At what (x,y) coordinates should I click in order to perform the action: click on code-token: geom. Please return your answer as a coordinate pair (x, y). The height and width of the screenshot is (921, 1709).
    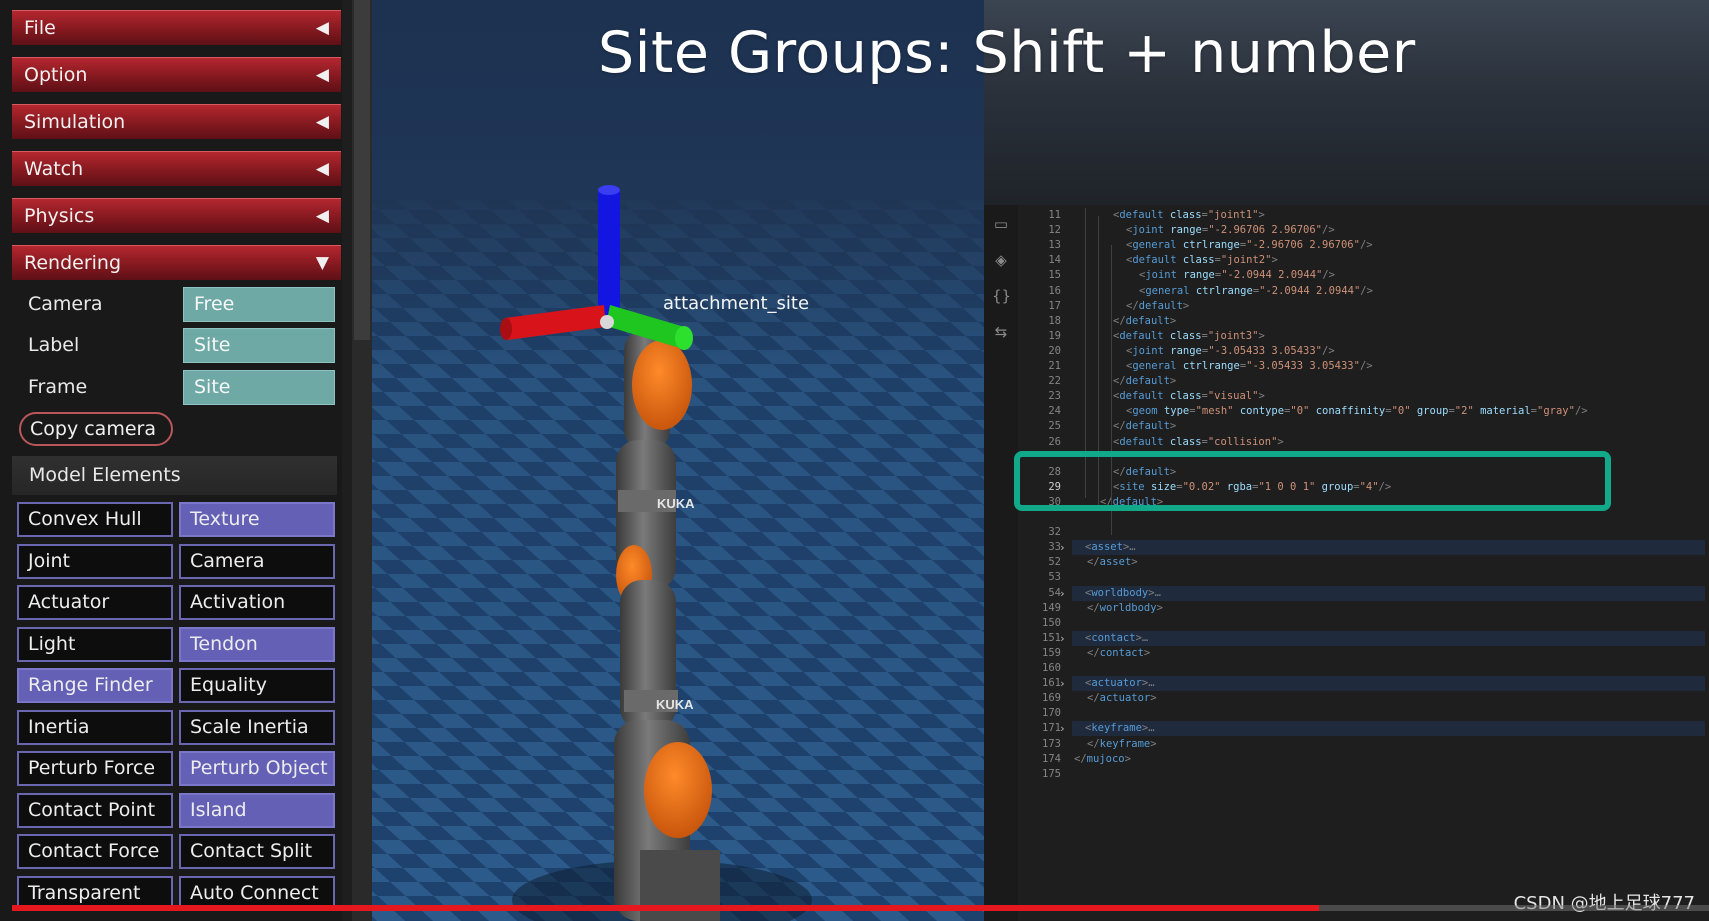
    Looking at the image, I should click on (1145, 411).